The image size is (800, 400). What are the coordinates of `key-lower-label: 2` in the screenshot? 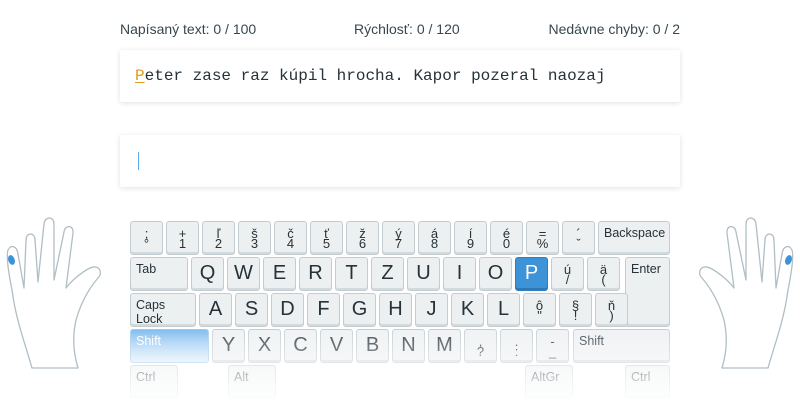 It's located at (218, 243).